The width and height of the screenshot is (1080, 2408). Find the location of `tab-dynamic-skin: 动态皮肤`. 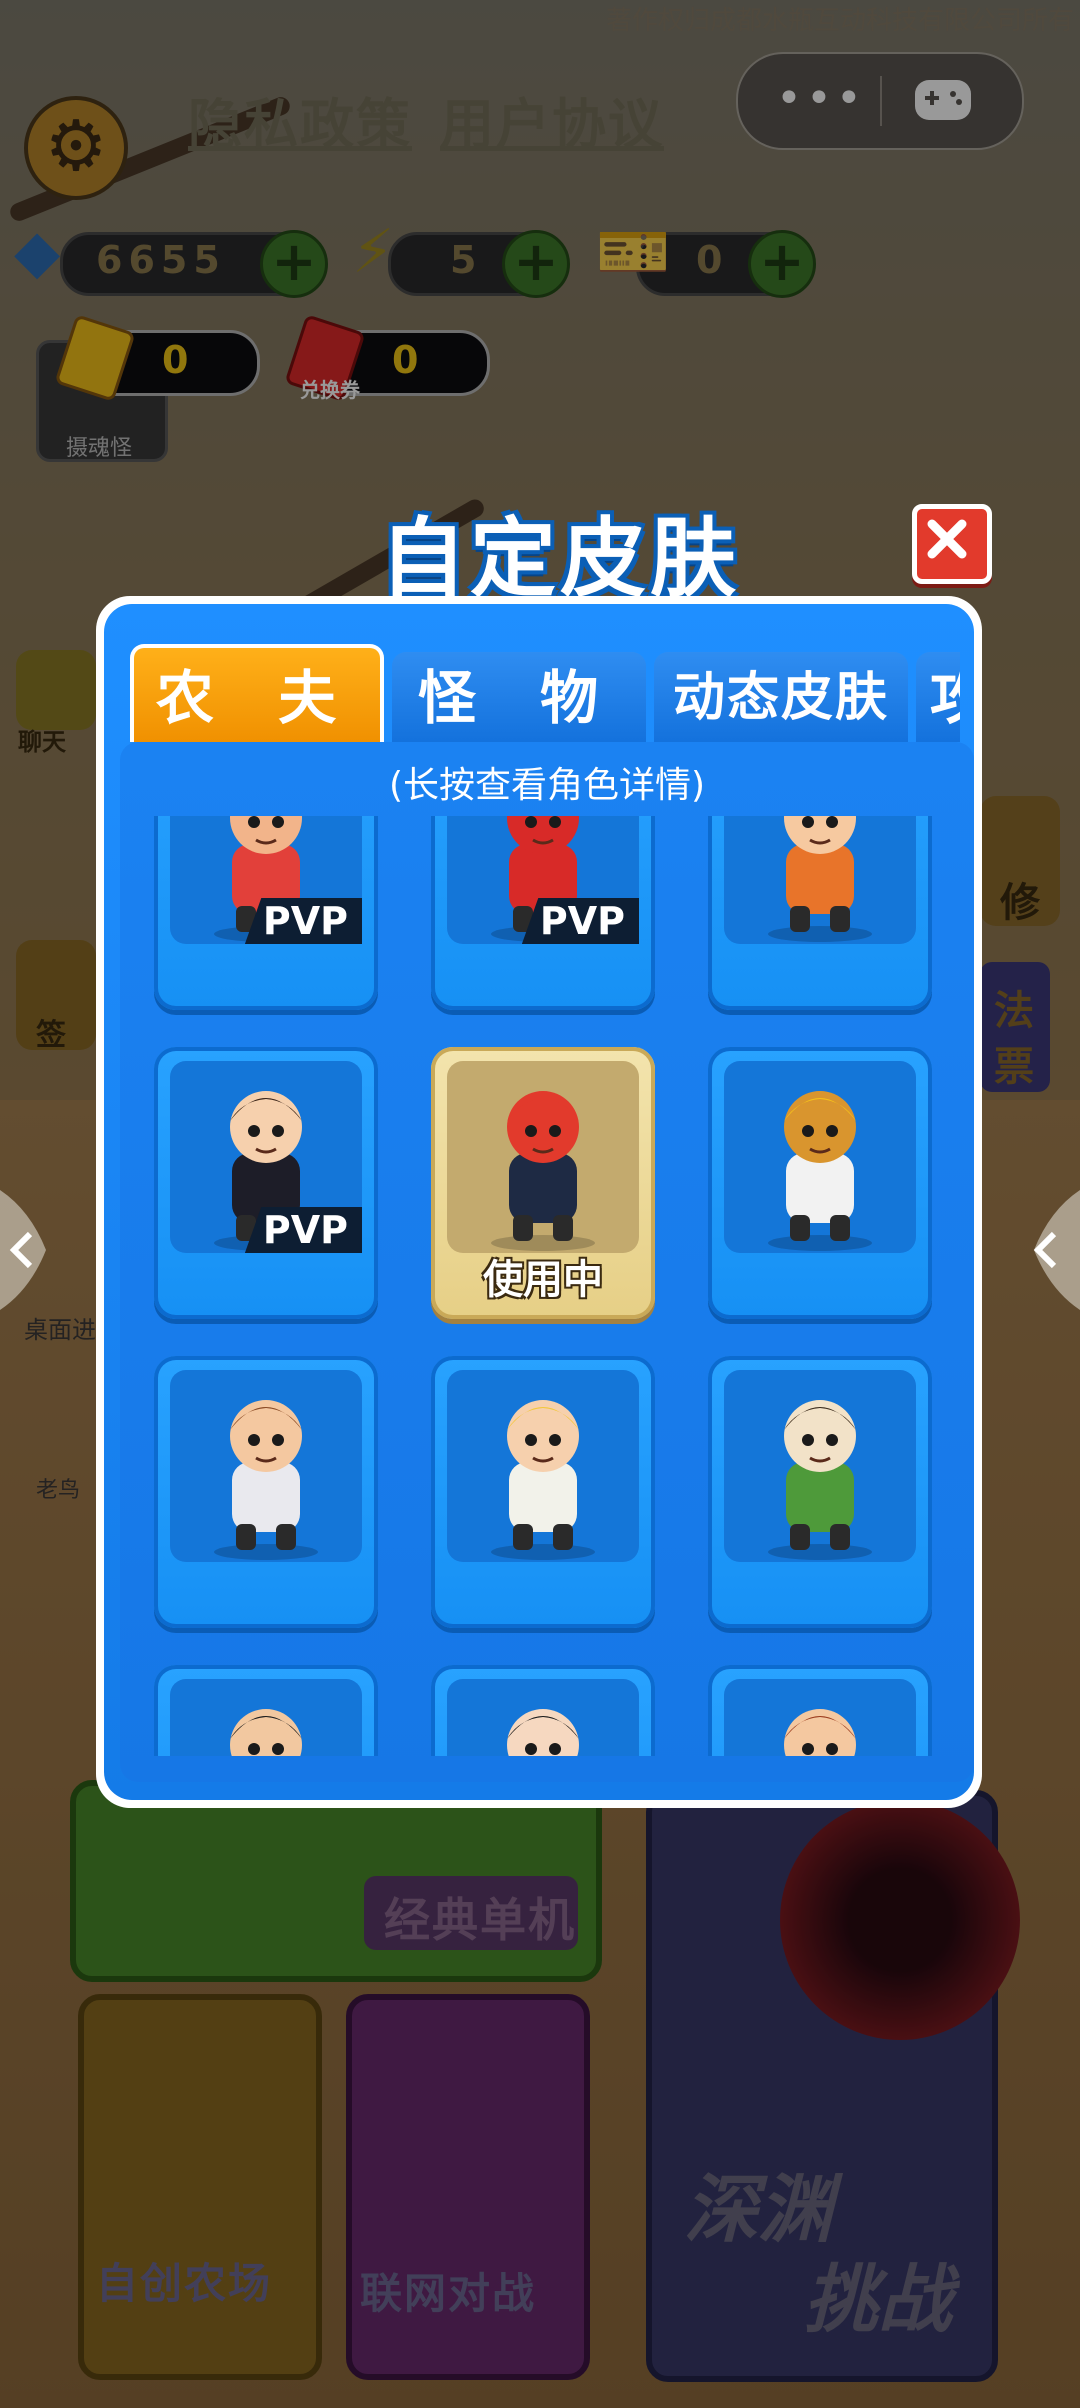

tab-dynamic-skin: 动态皮肤 is located at coordinates (781, 697).